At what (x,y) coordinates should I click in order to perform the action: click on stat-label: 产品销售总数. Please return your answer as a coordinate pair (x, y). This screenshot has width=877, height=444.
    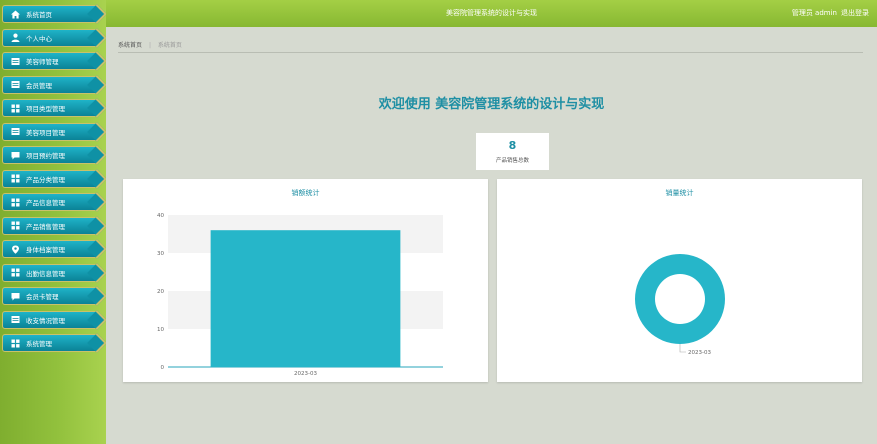
    Looking at the image, I should click on (512, 161).